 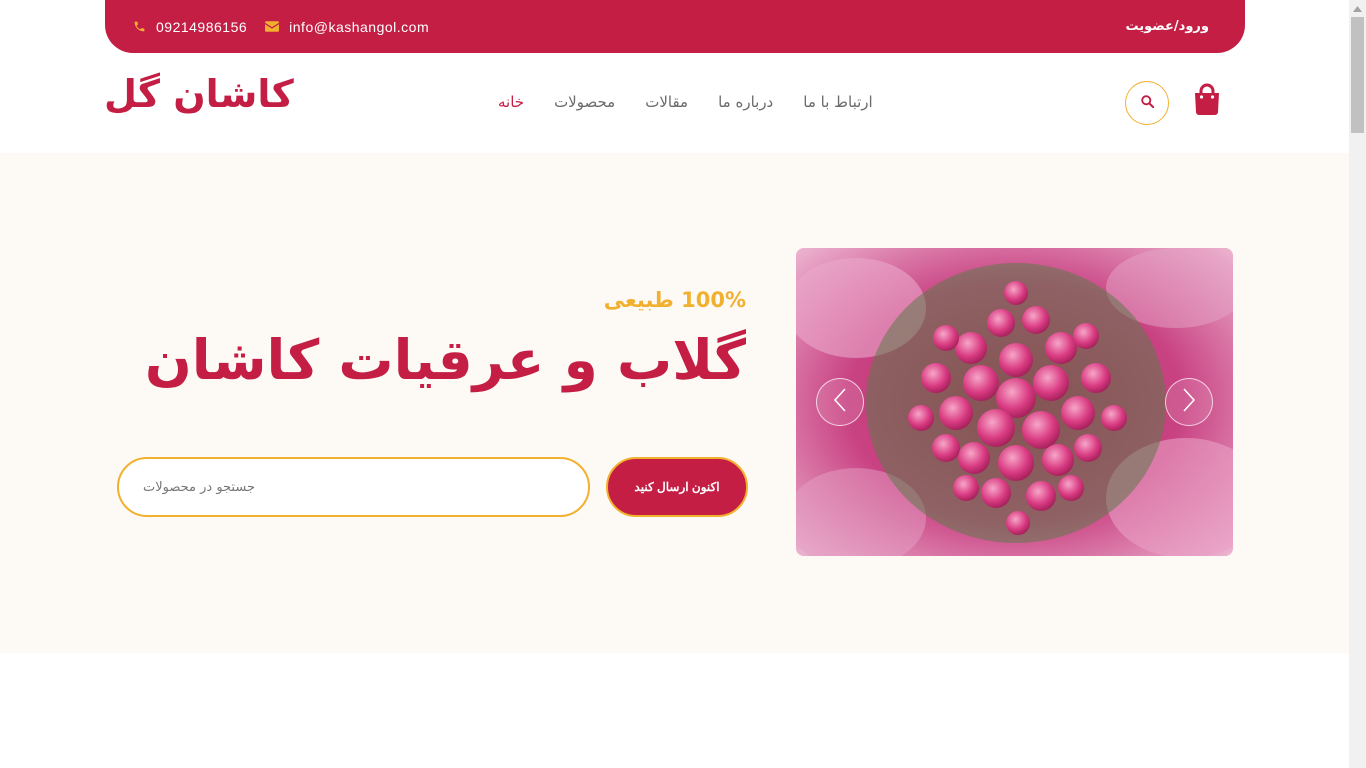 I want to click on product-search-input, so click(x=353, y=487).